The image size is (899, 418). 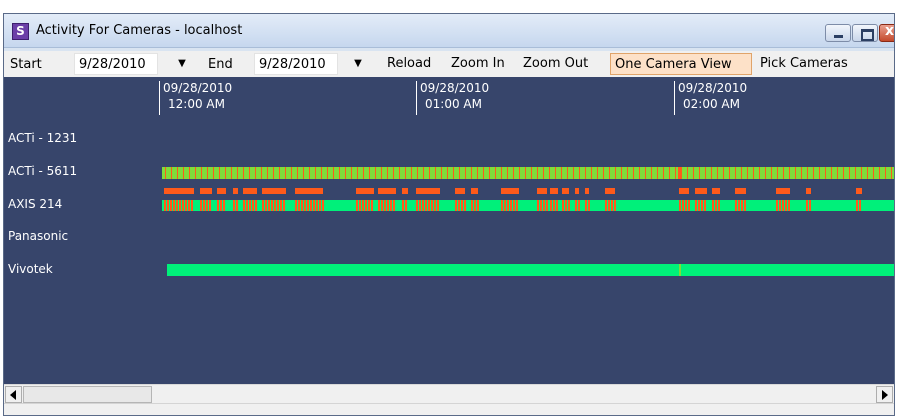 What do you see at coordinates (865, 33) in the screenshot?
I see `maximize-button` at bounding box center [865, 33].